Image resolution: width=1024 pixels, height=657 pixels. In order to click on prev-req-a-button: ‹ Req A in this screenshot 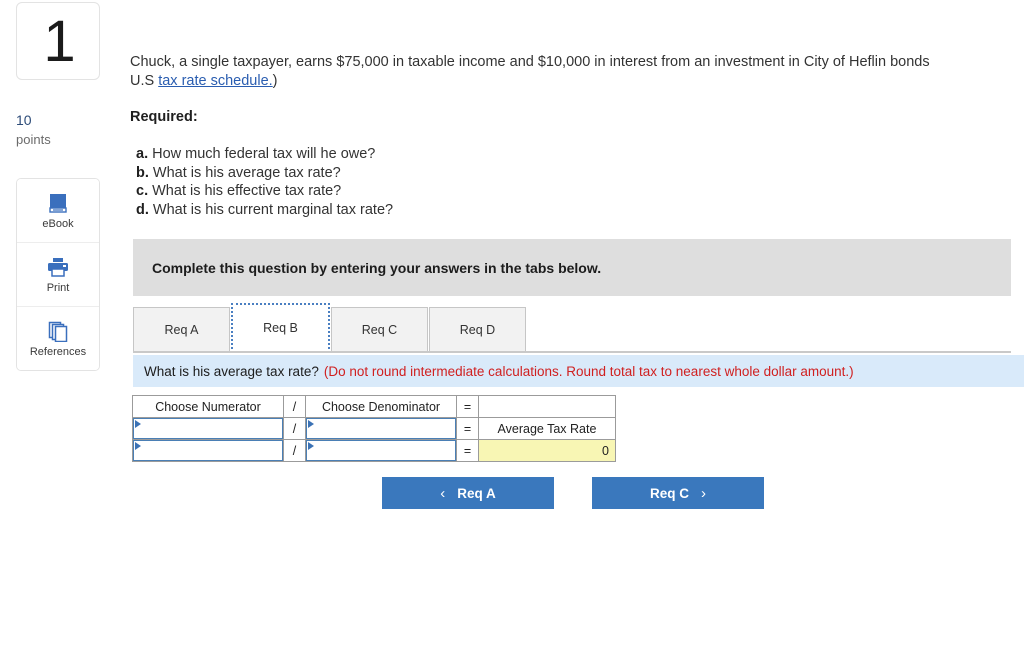, I will do `click(468, 493)`.